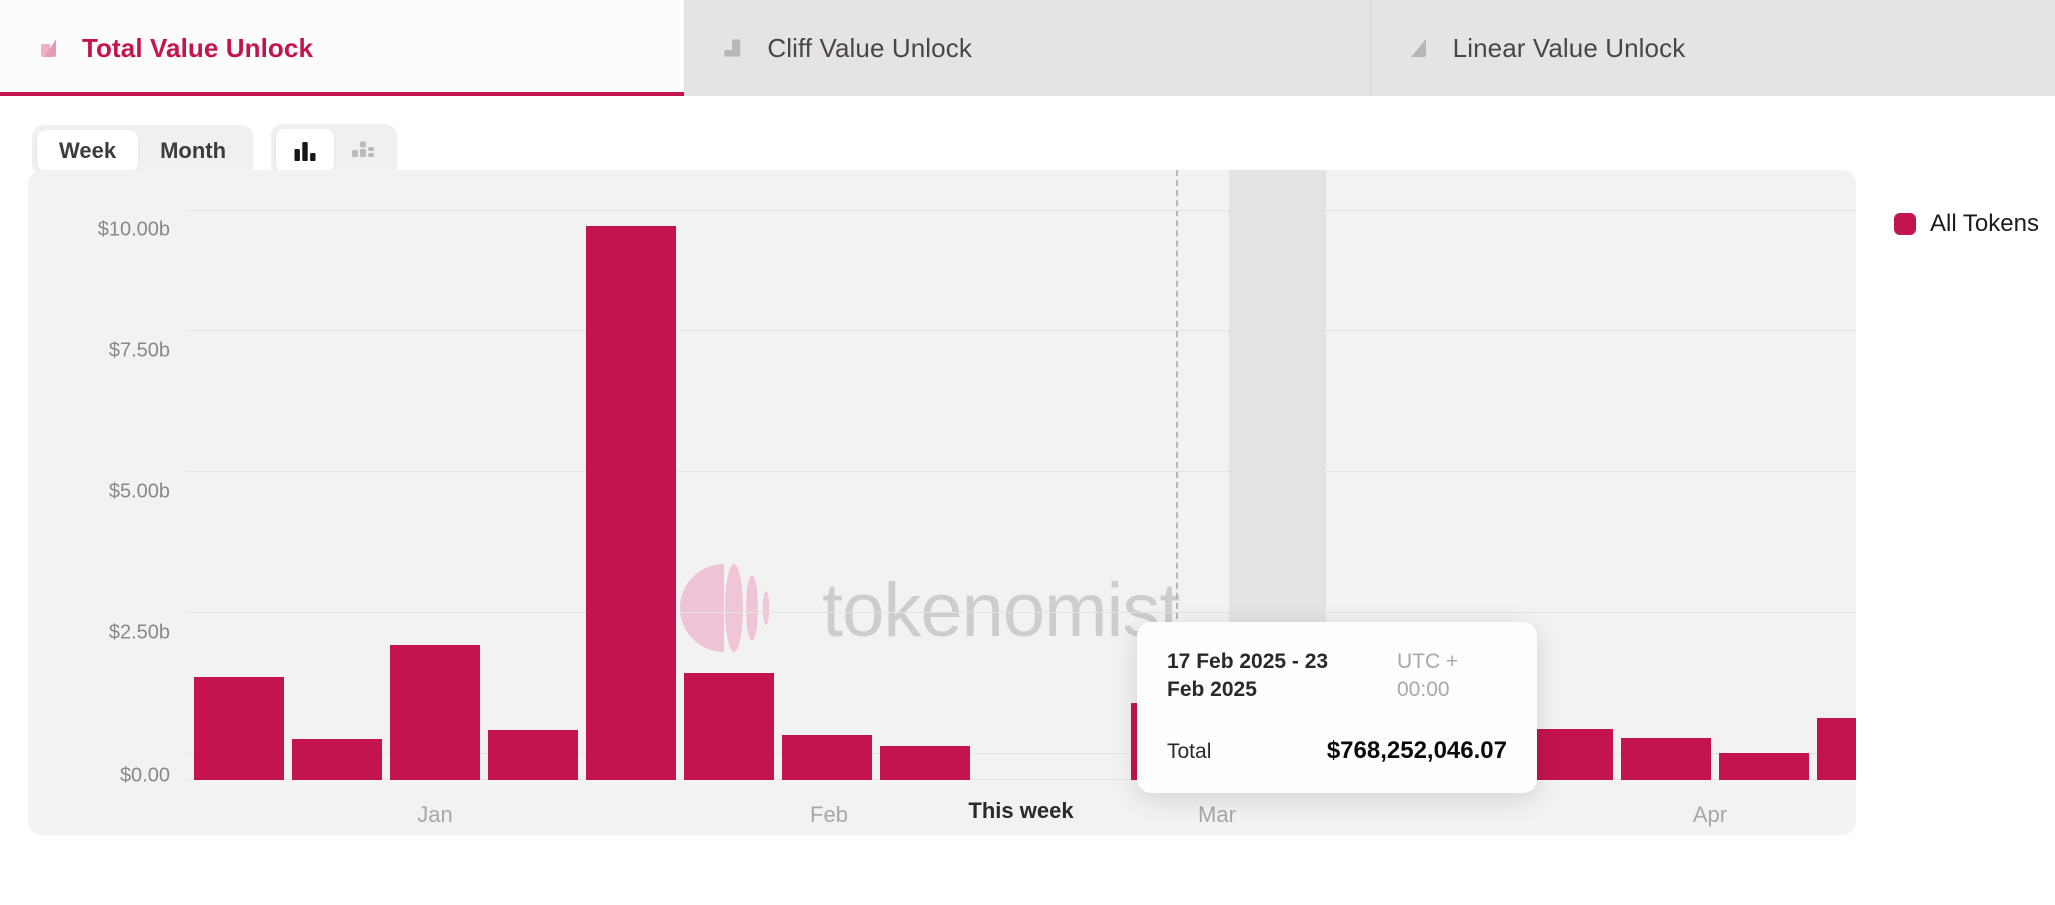  I want to click on x-axis-tick: Mar, so click(1217, 814).